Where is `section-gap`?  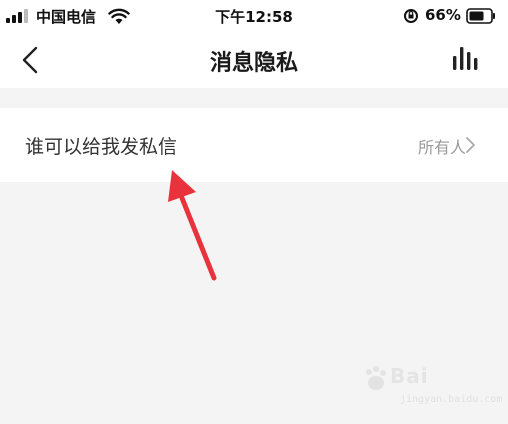 section-gap is located at coordinates (254, 98).